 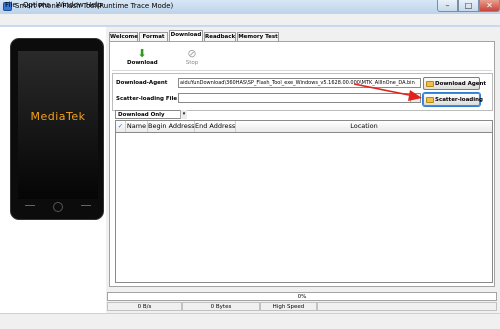 I want to click on tab-welcome: Welcome, so click(x=123, y=36).